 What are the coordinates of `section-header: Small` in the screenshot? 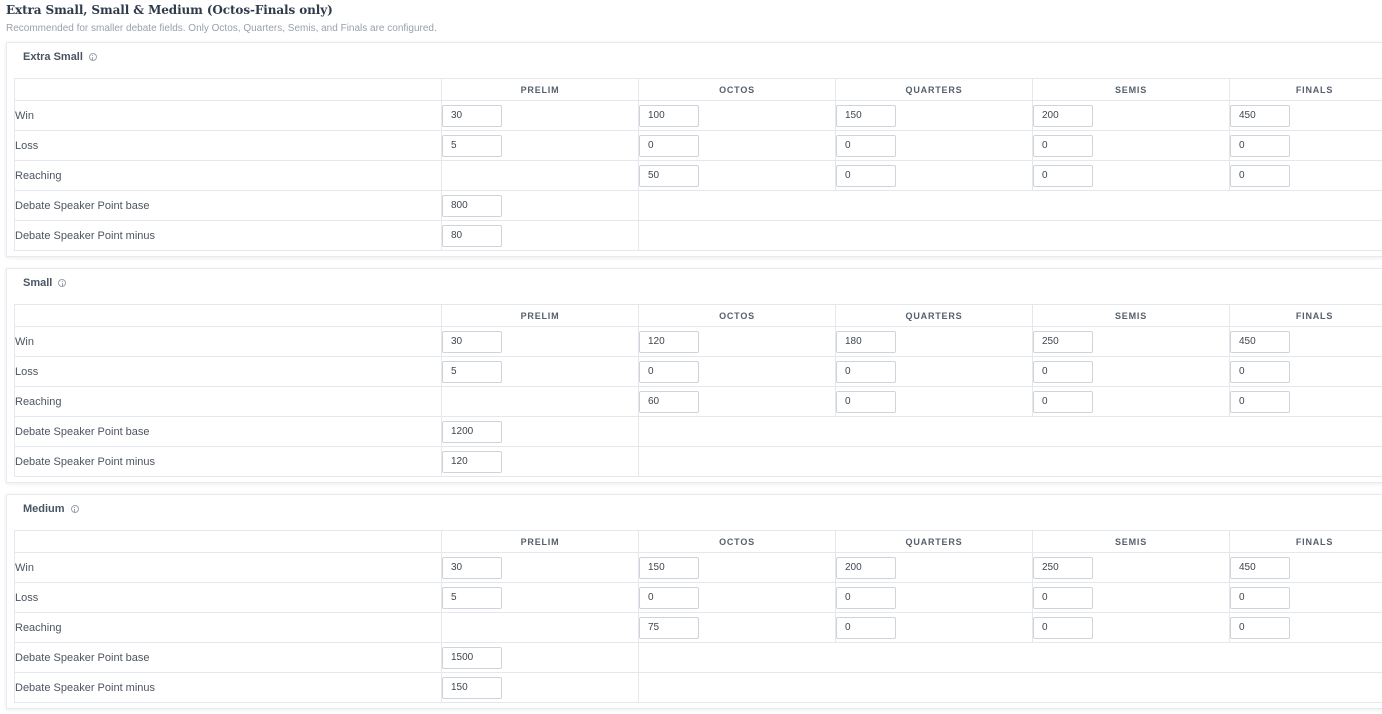 It's located at (45, 283).